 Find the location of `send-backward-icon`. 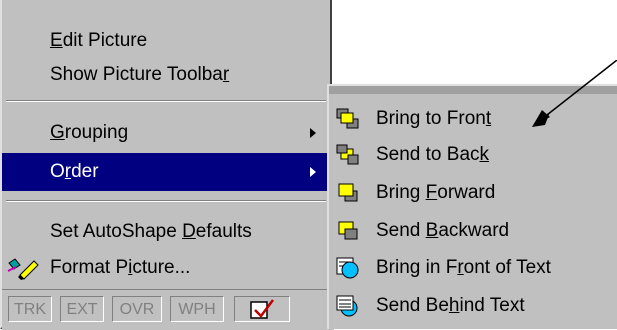

send-backward-icon is located at coordinates (348, 230).